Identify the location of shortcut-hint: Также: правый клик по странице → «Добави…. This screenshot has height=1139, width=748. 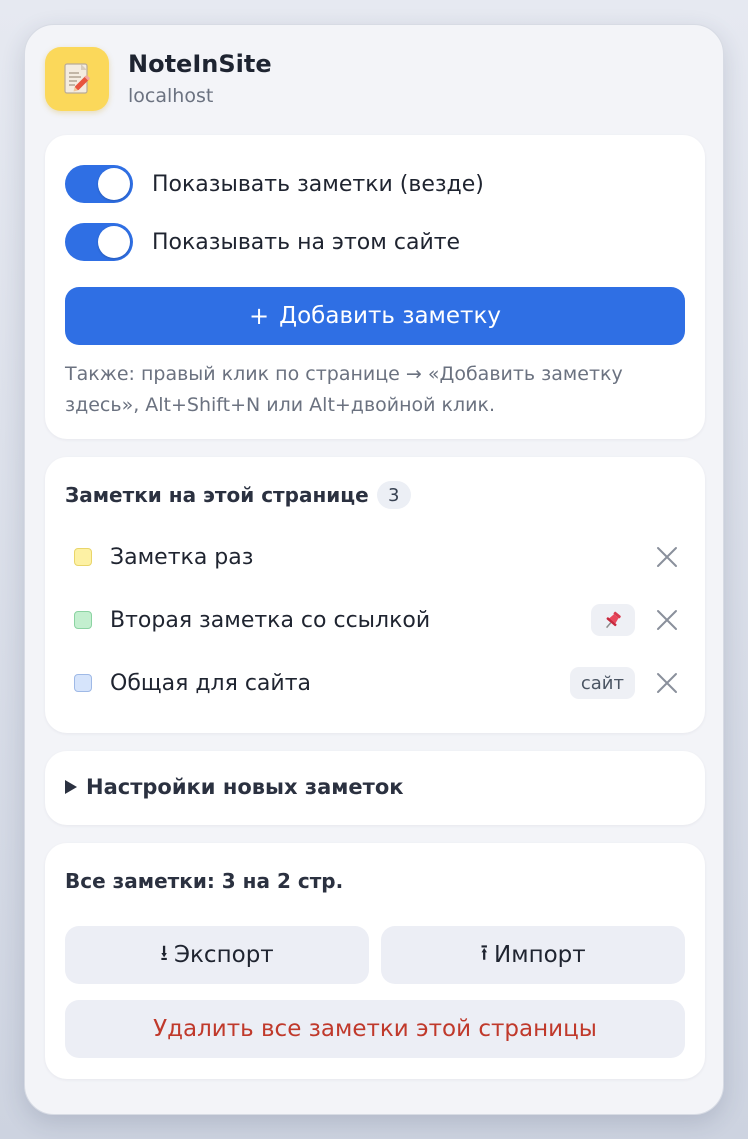
(344, 389).